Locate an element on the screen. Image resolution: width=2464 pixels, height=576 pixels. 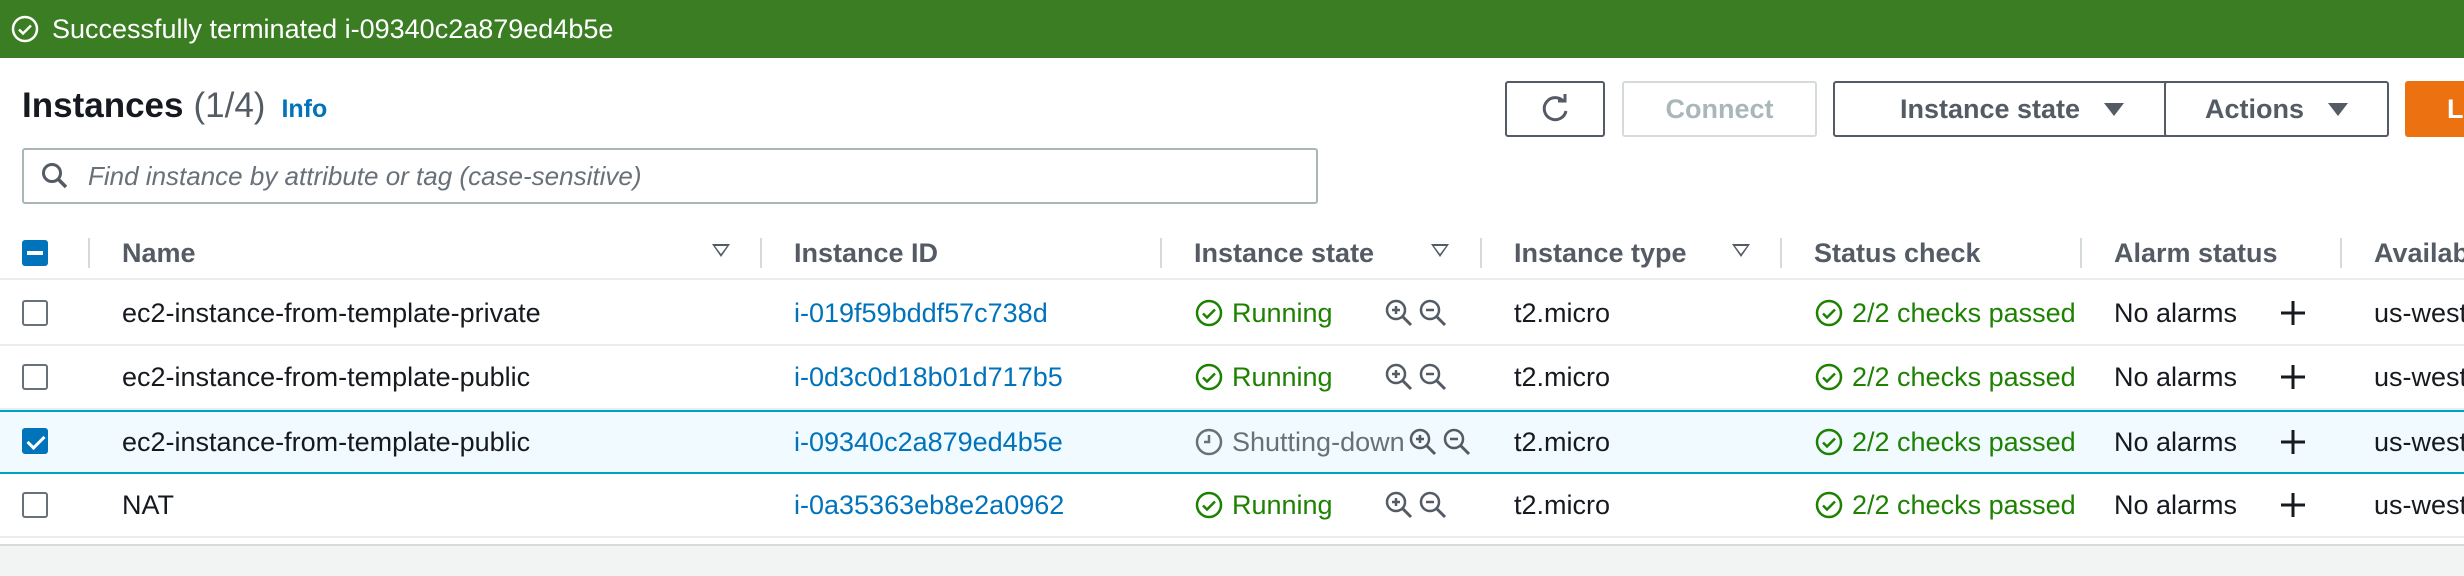
column-header-name: Name is located at coordinates (159, 253).